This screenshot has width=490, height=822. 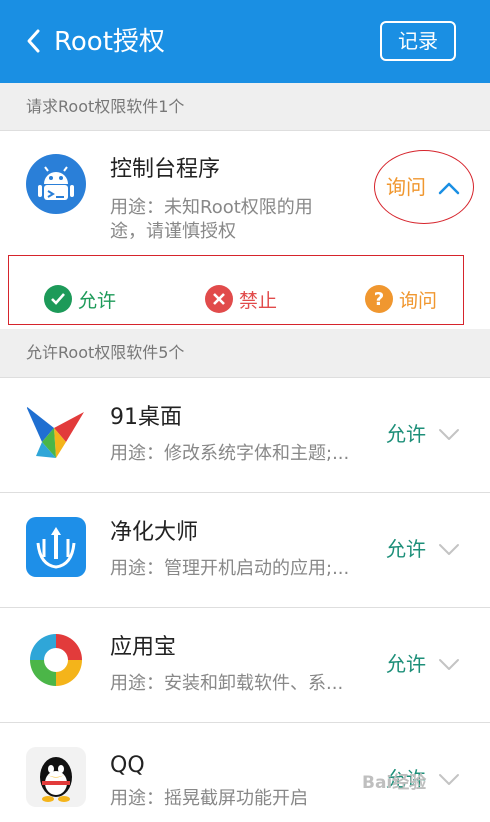 What do you see at coordinates (258, 300) in the screenshot?
I see `deny-label: 禁止` at bounding box center [258, 300].